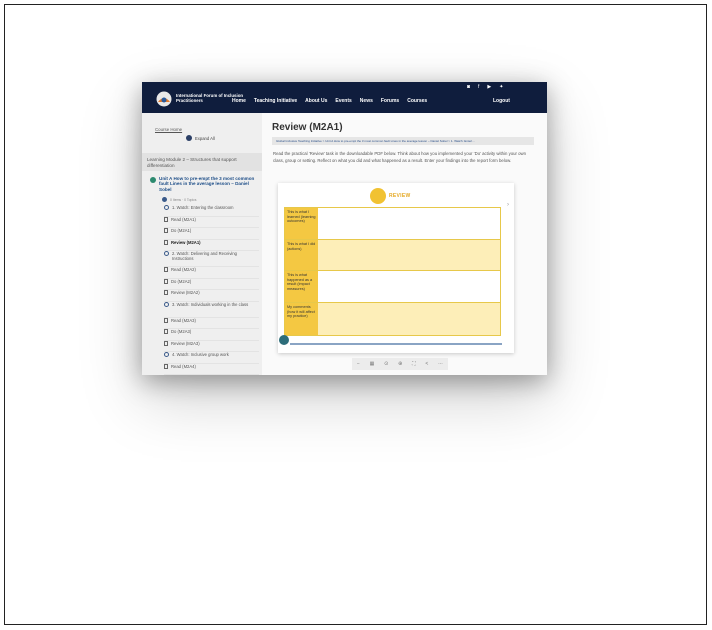  What do you see at coordinates (181, 331) in the screenshot?
I see `lesson-label: Do (M2A3)` at bounding box center [181, 331].